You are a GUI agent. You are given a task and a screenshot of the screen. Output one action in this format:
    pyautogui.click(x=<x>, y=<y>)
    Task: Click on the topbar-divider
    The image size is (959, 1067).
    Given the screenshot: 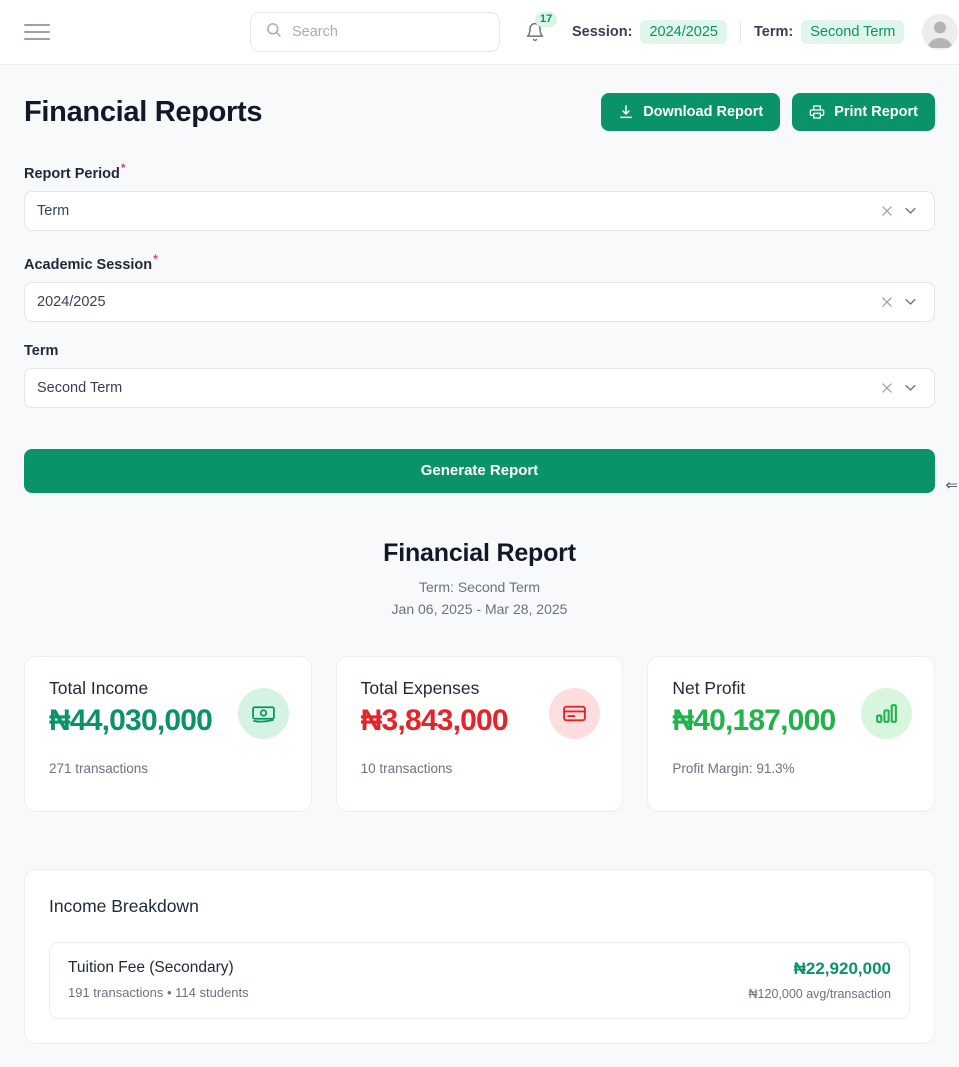 What is the action you would take?
    pyautogui.click(x=740, y=32)
    